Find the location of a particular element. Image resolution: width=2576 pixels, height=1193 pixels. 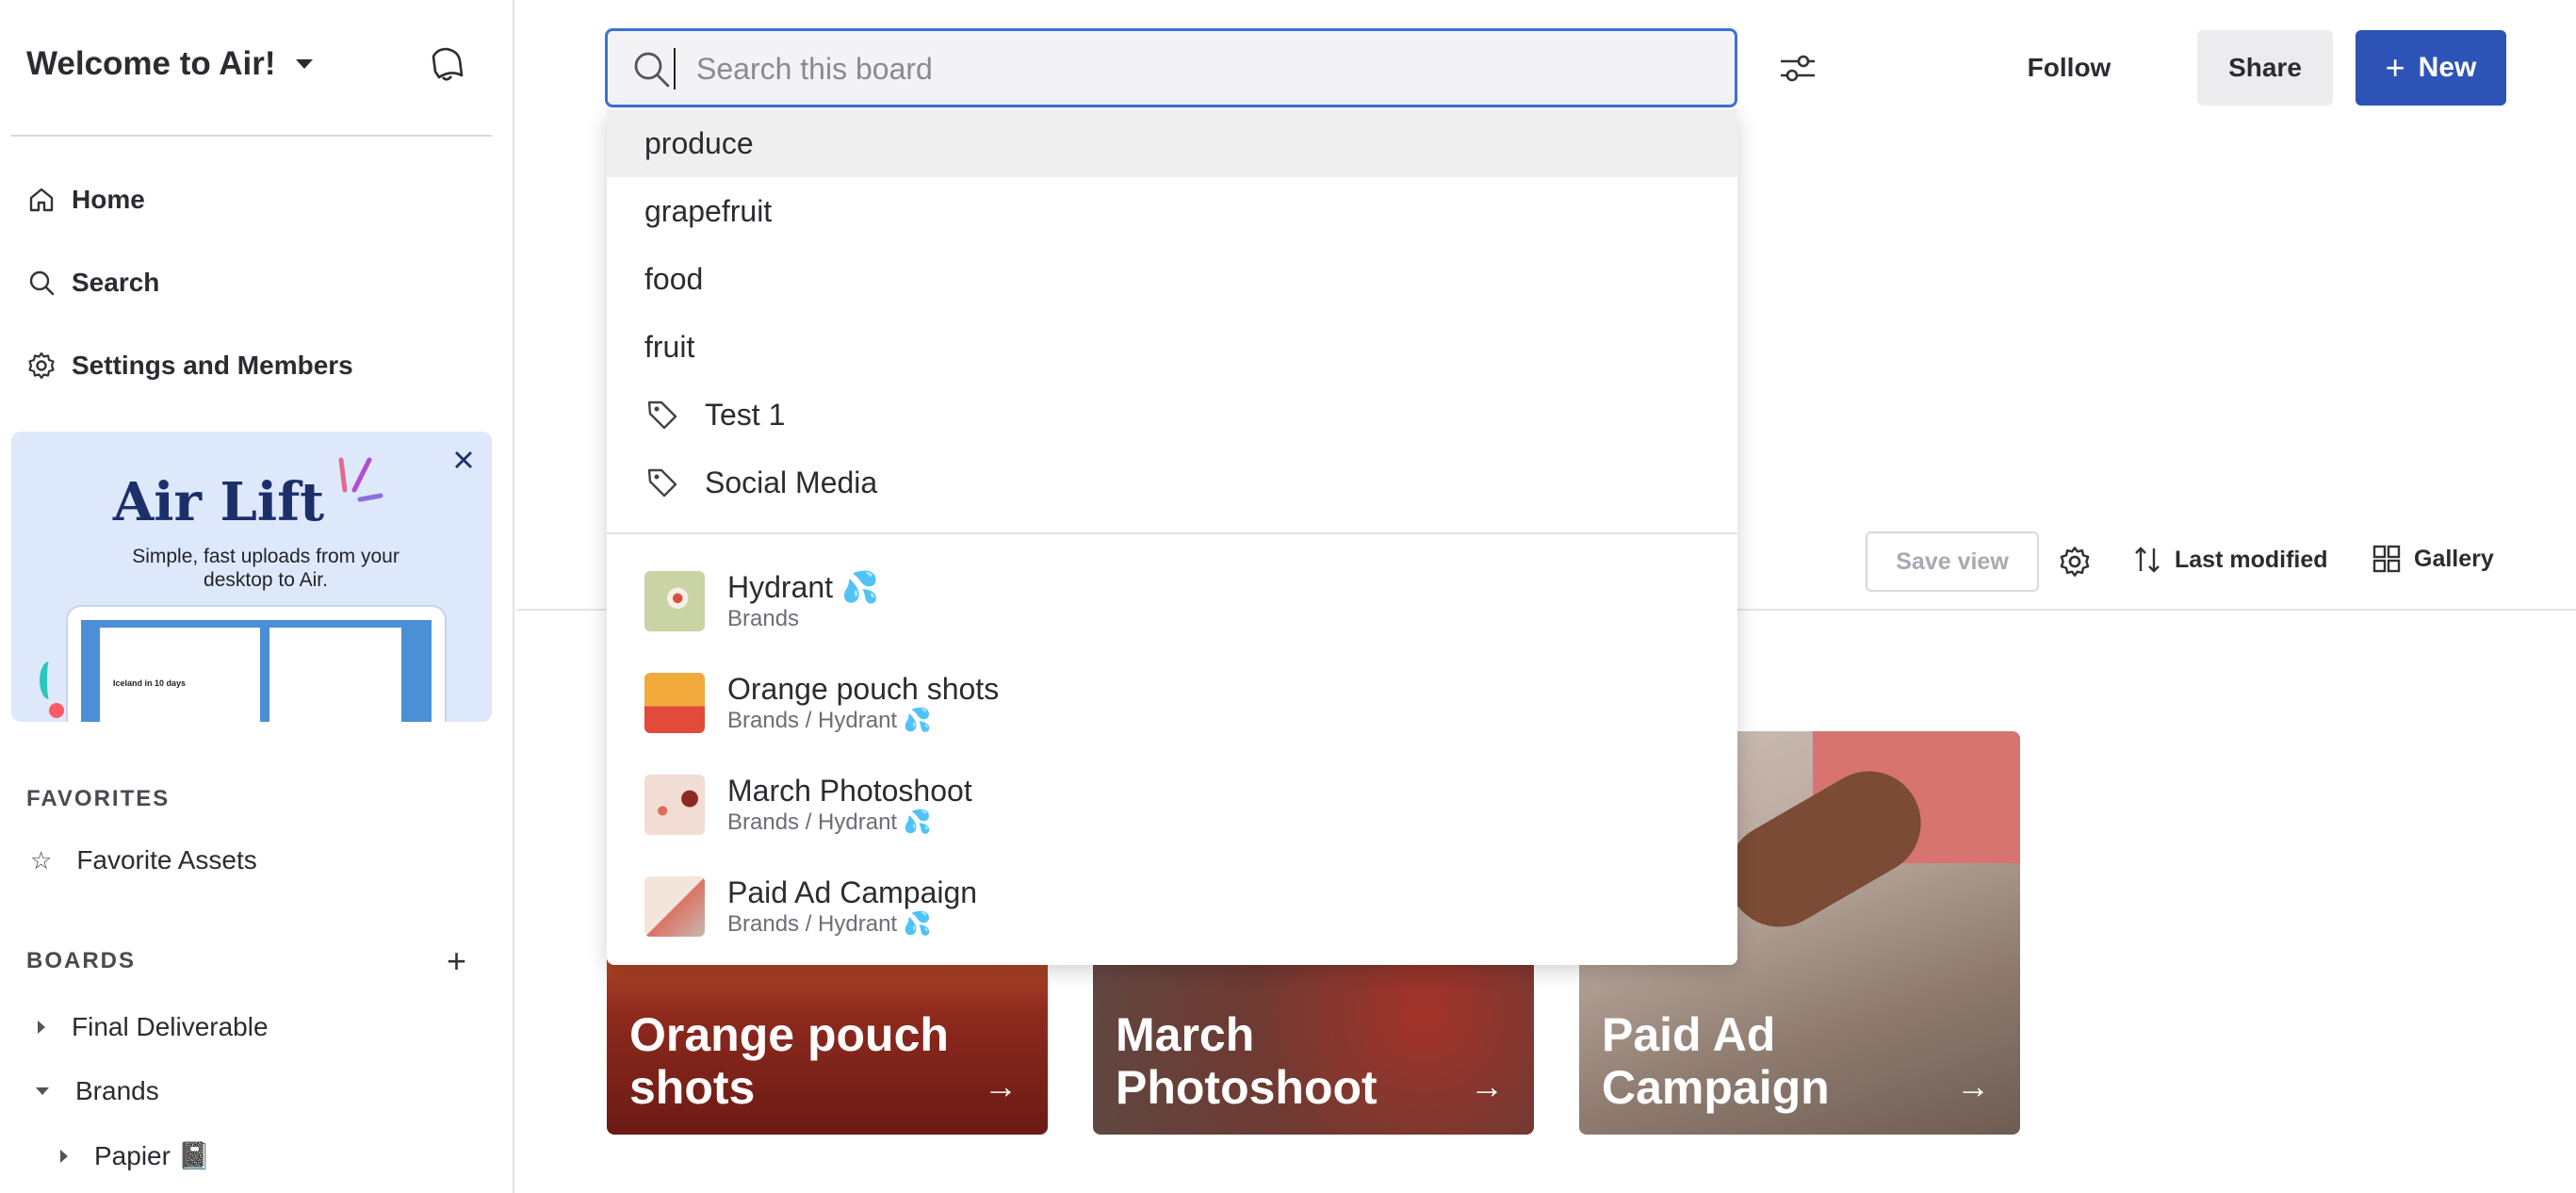

view-mode-label: Gallery is located at coordinates (2454, 558).